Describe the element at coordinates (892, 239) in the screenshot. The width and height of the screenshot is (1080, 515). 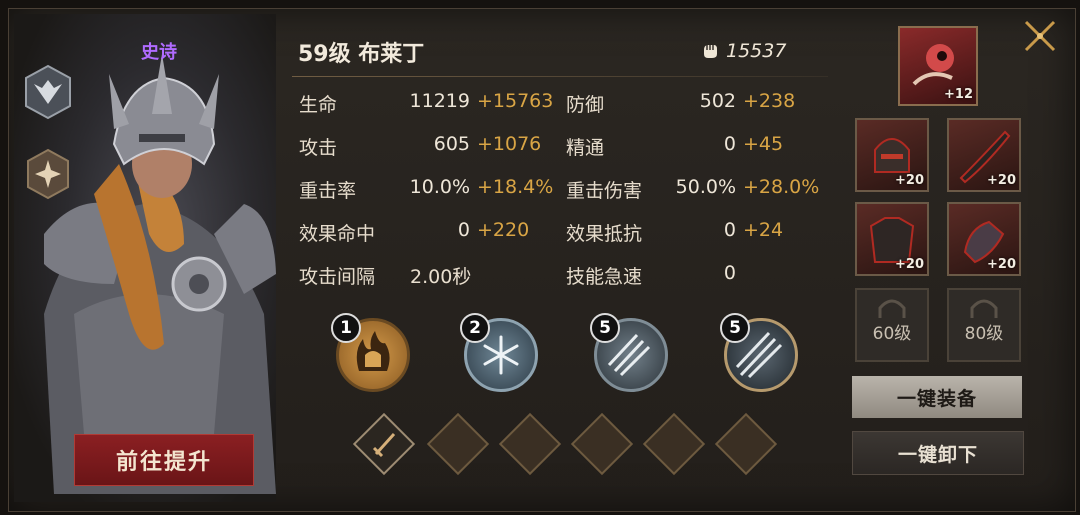
I see `equip-armor-slot: +20` at that location.